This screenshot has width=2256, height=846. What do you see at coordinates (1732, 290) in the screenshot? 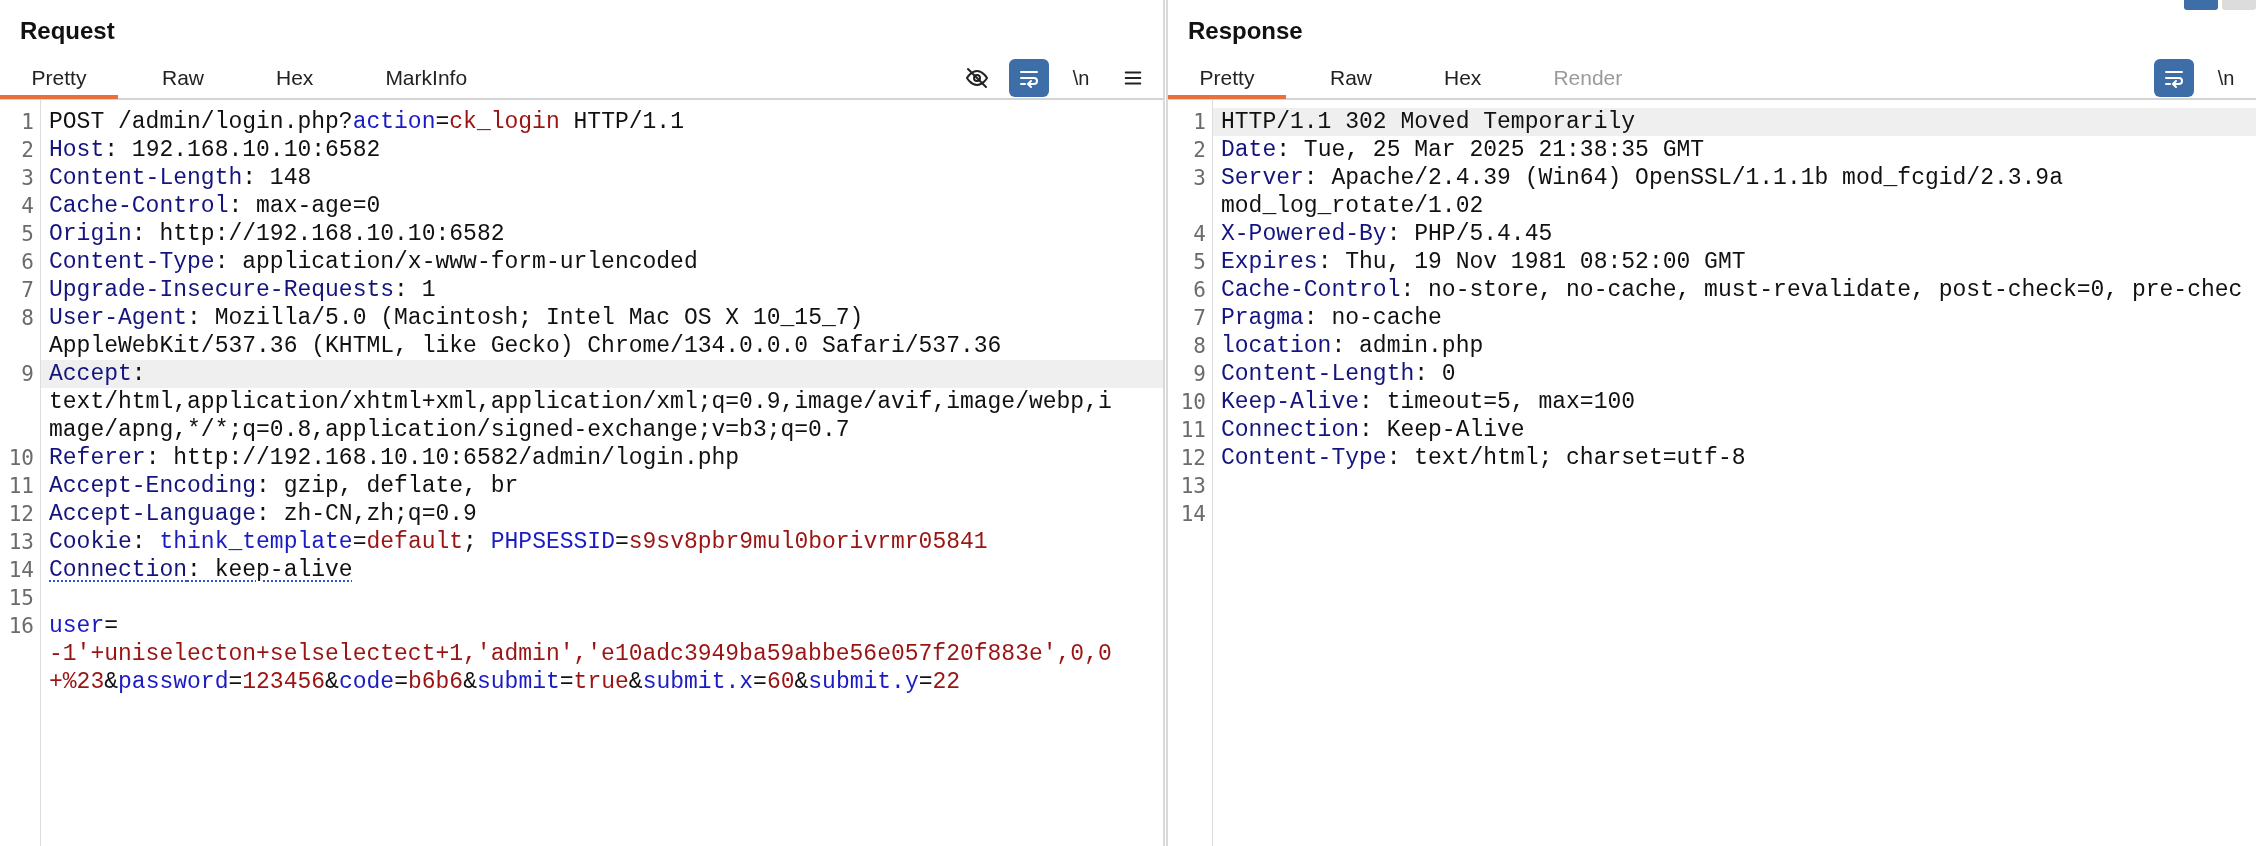
I see `code-line: Cache-Control: no-store, no-cache, must-revalidate, post-check=0, pre-chec` at bounding box center [1732, 290].